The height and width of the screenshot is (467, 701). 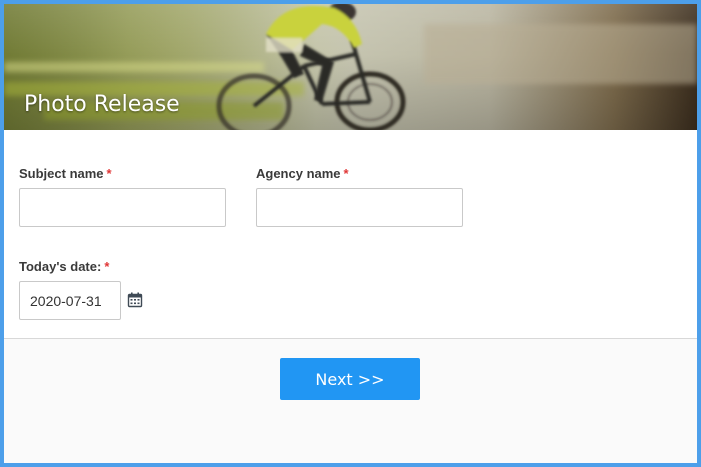 I want to click on date-input-row, so click(x=81, y=300).